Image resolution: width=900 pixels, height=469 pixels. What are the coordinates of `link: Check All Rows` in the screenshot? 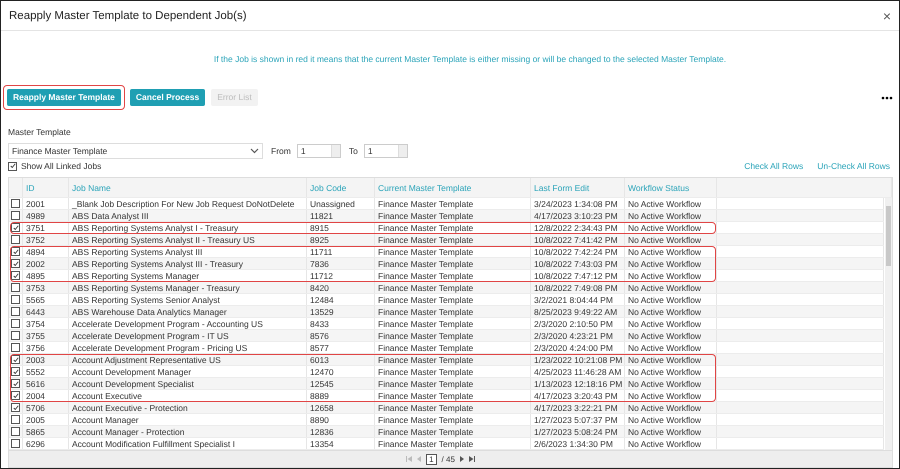 It's located at (774, 166).